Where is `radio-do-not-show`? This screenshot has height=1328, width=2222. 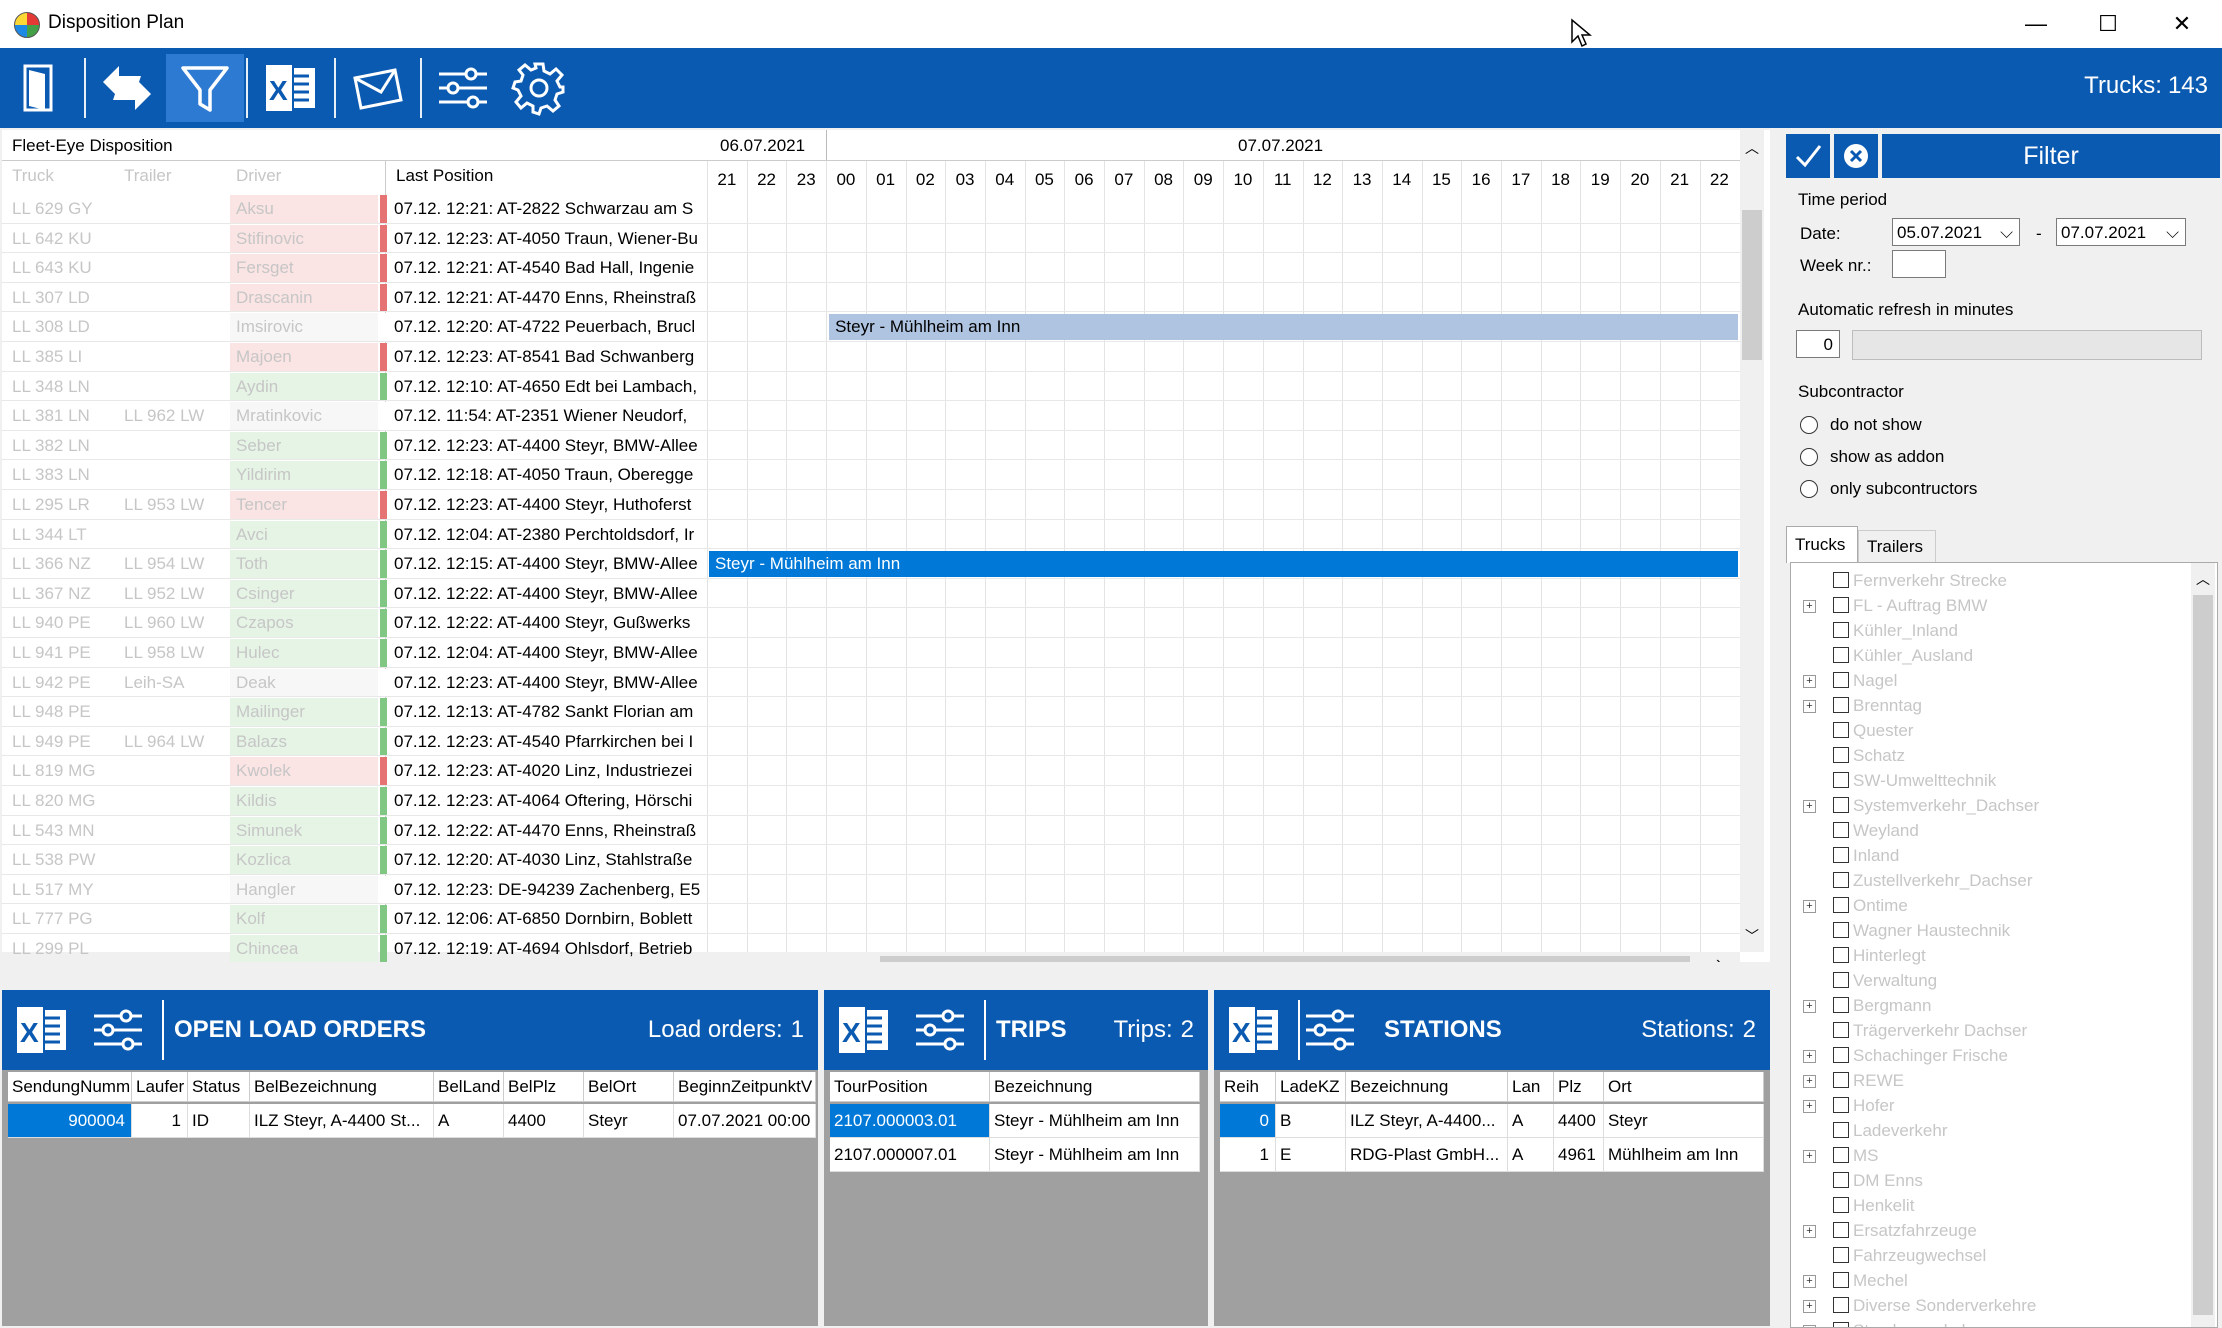 radio-do-not-show is located at coordinates (1809, 425).